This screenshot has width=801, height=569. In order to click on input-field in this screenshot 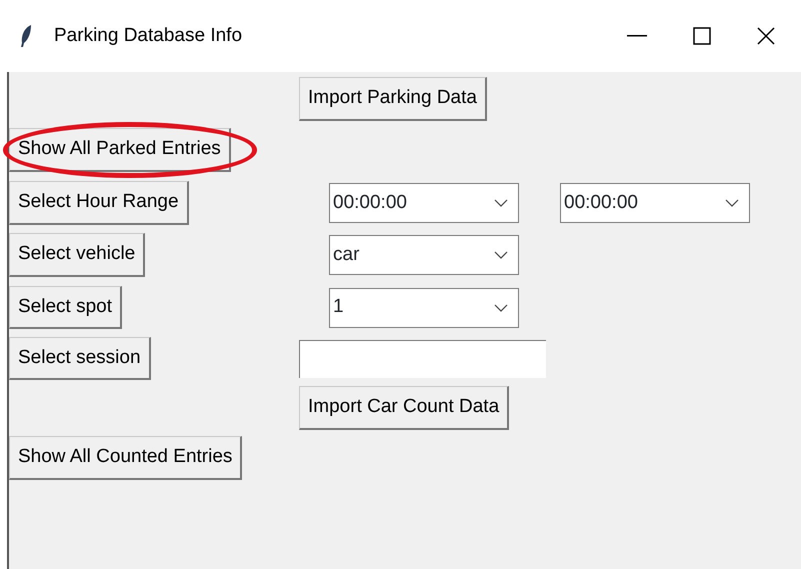, I will do `click(422, 359)`.